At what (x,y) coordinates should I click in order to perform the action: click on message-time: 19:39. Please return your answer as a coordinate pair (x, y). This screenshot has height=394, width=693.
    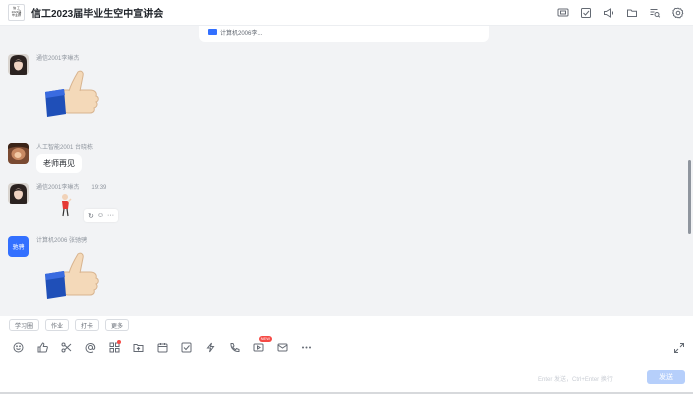
    Looking at the image, I should click on (99, 188).